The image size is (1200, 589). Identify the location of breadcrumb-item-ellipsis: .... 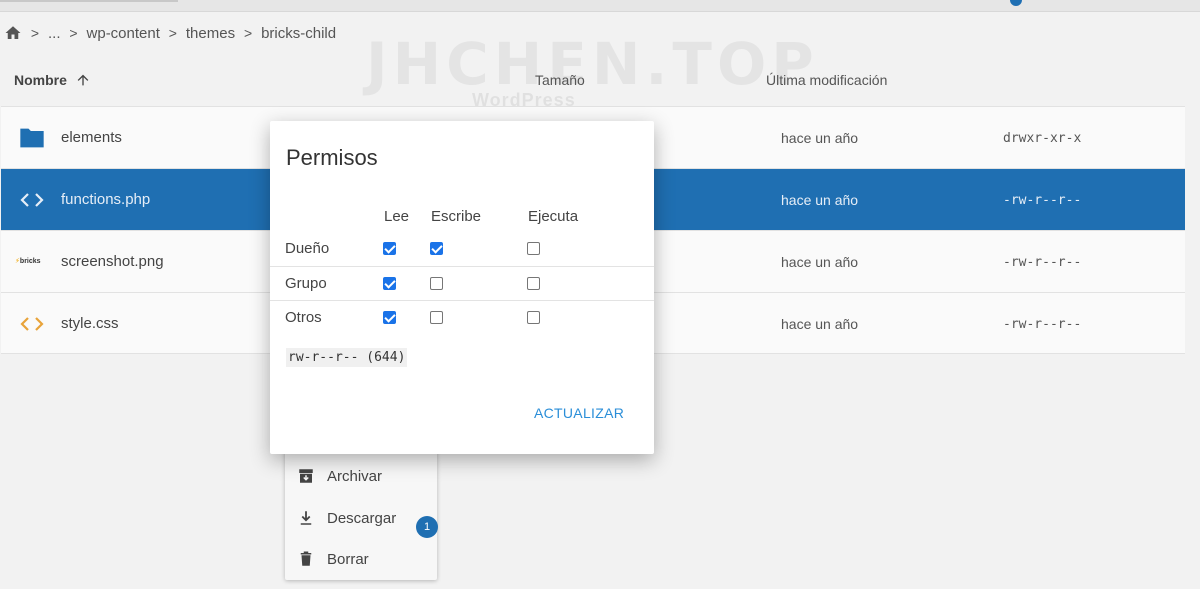
(54, 33).